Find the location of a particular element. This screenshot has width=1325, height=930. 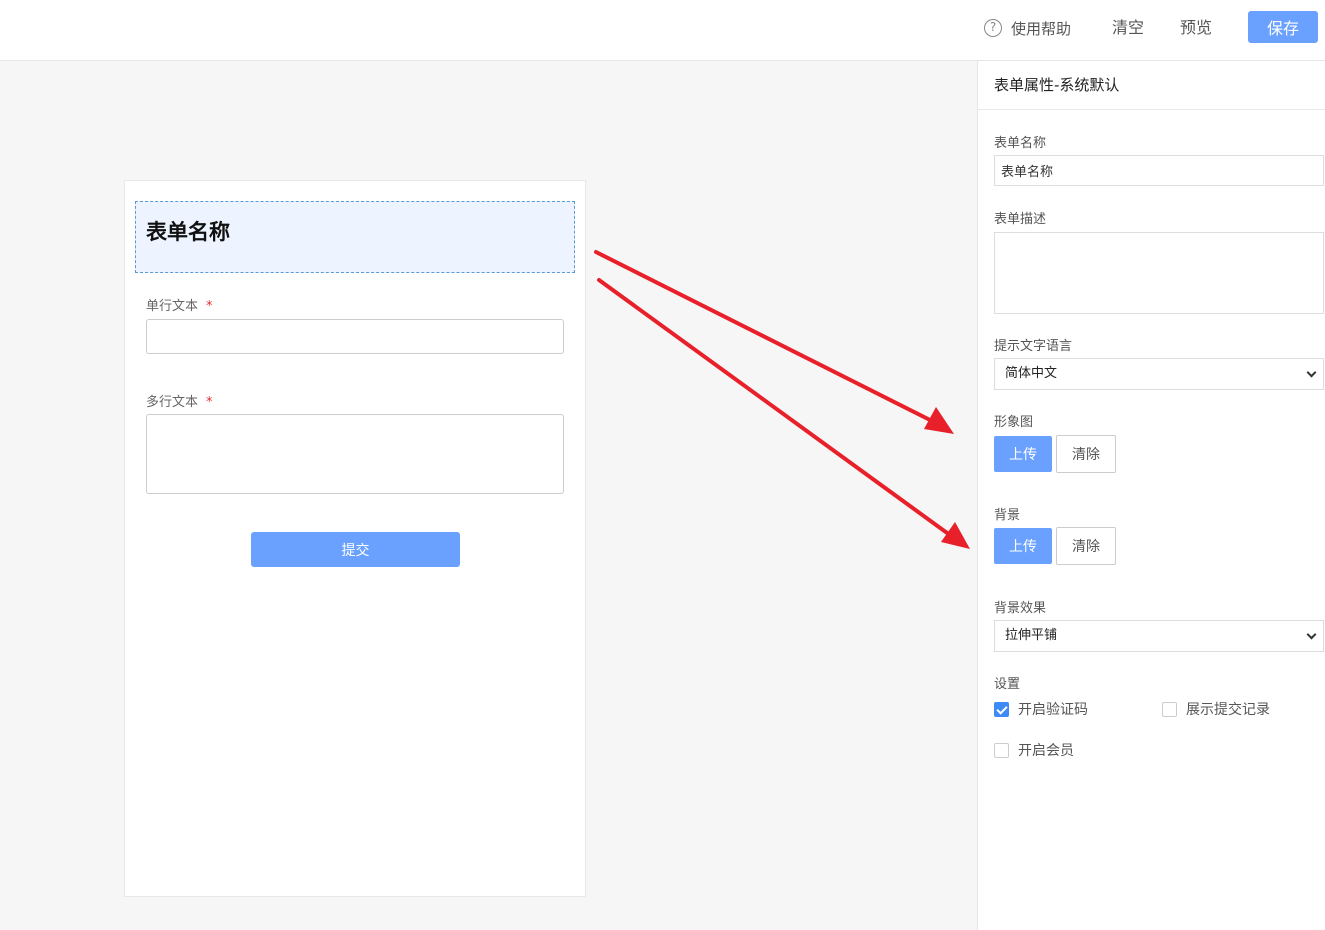

preview-button: 预览 is located at coordinates (1196, 28).